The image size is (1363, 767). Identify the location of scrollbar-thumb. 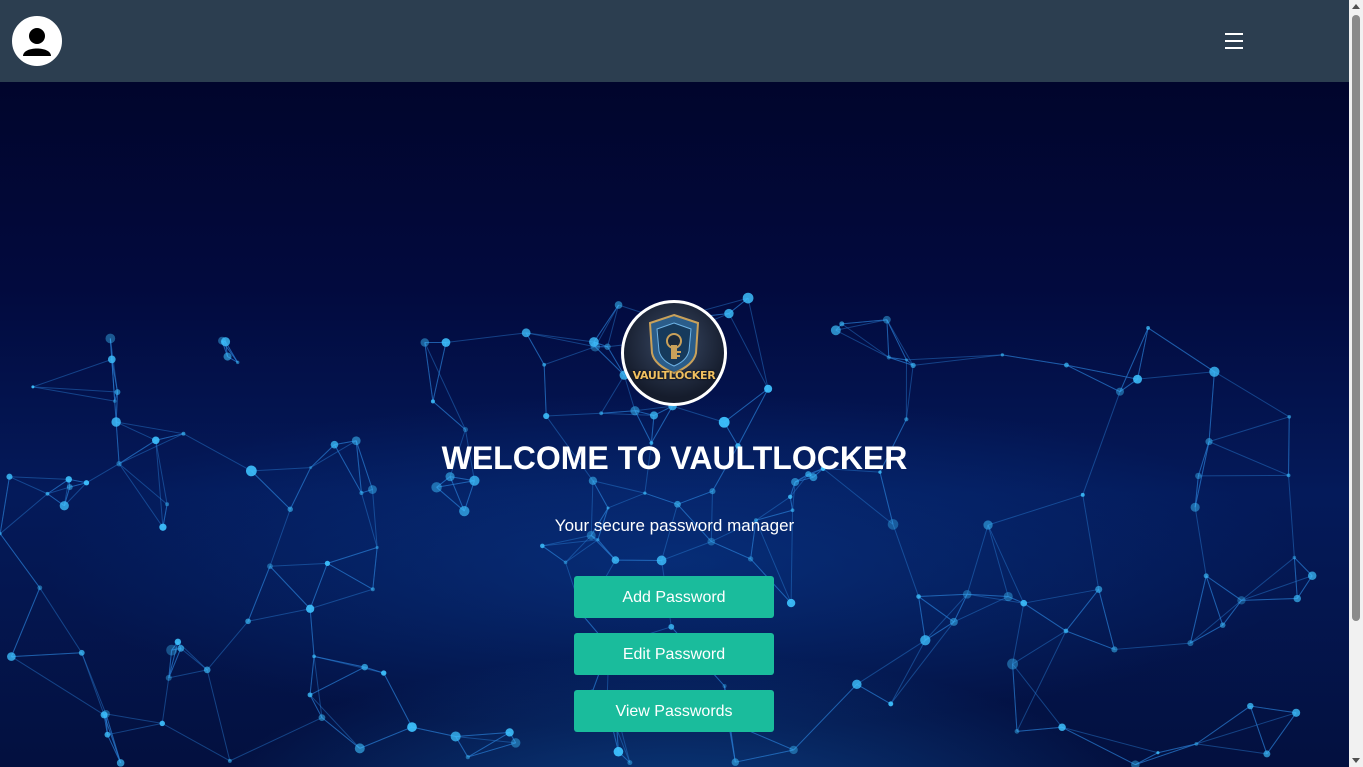
(1356, 318).